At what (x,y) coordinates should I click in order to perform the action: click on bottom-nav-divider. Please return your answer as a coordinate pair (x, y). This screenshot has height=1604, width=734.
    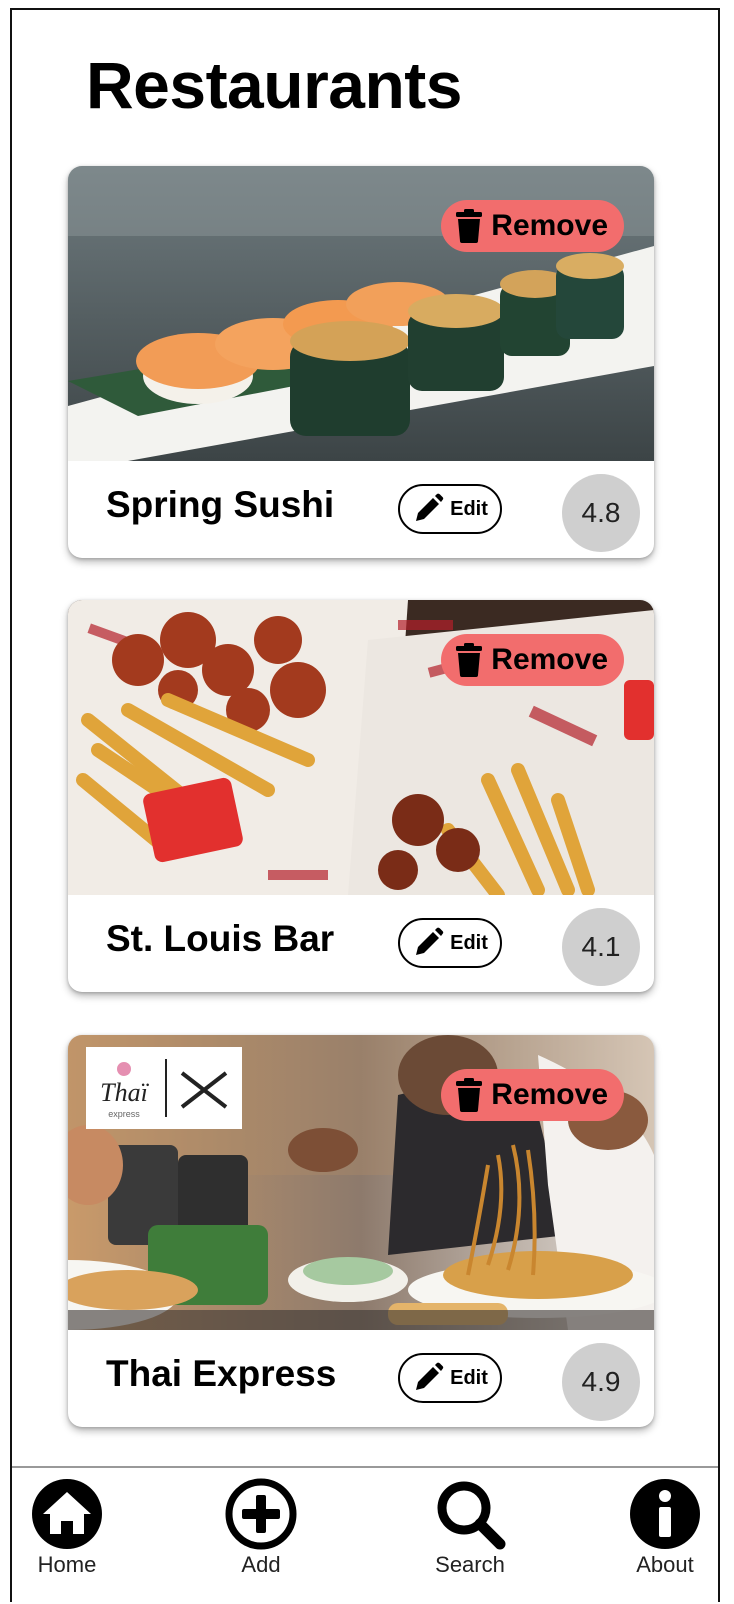
    Looking at the image, I should click on (365, 1467).